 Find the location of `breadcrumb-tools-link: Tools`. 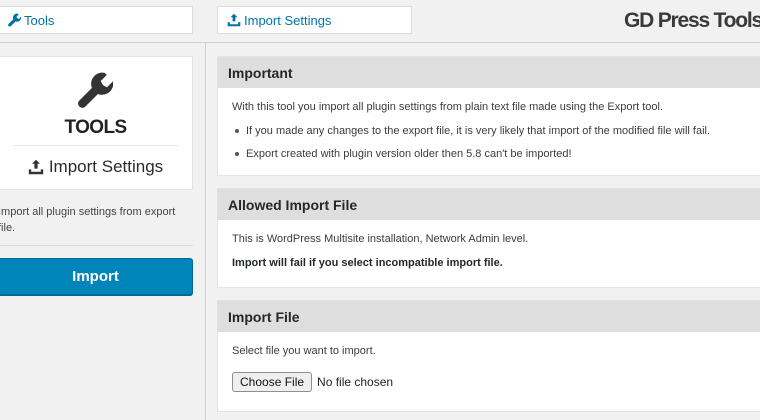

breadcrumb-tools-link: Tools is located at coordinates (96, 20).